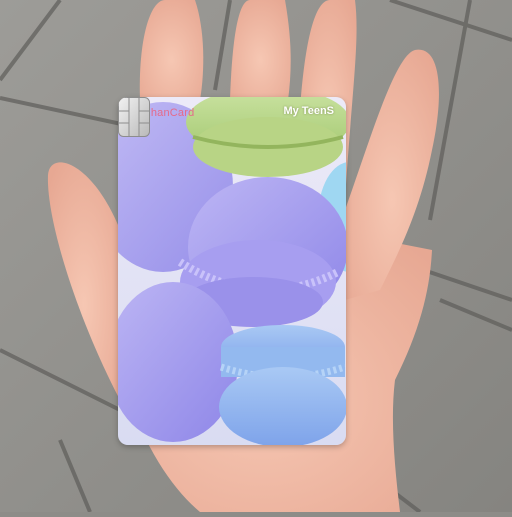 The image size is (512, 517). Describe the element at coordinates (134, 117) in the screenshot. I see `chip-icon` at that location.